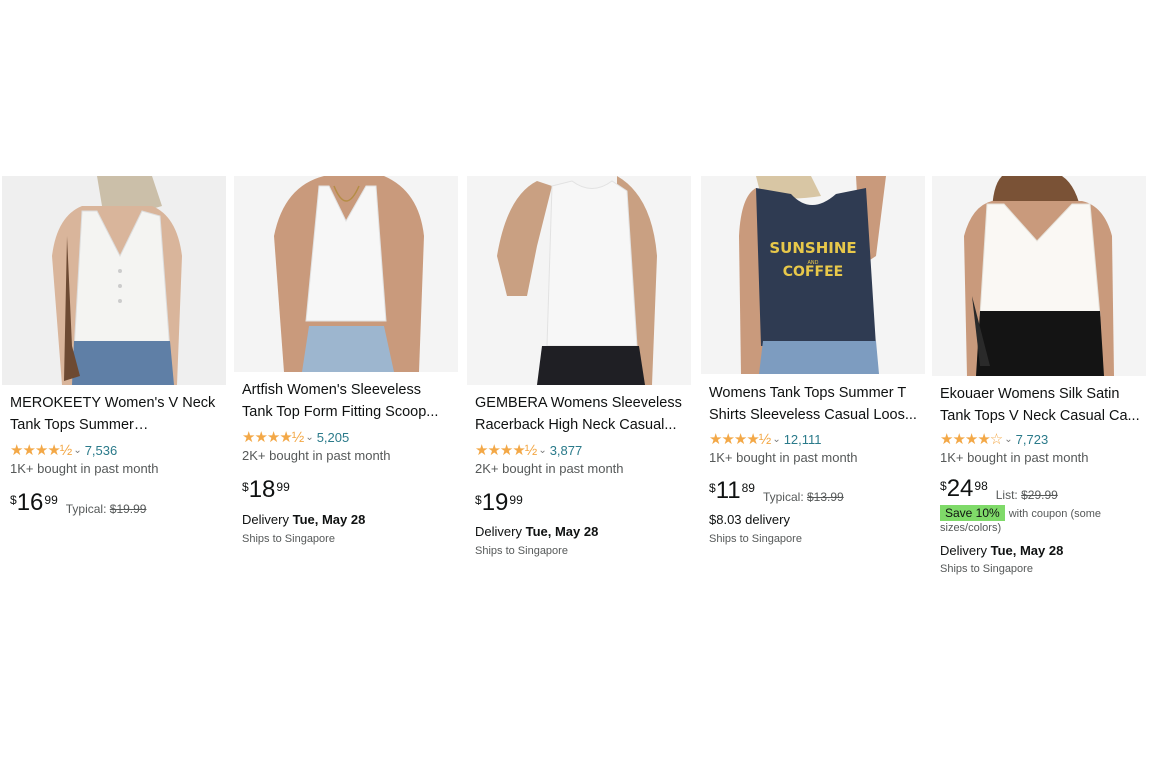 The width and height of the screenshot is (1150, 767). Describe the element at coordinates (960, 488) in the screenshot. I see `price-whole: 24` at that location.